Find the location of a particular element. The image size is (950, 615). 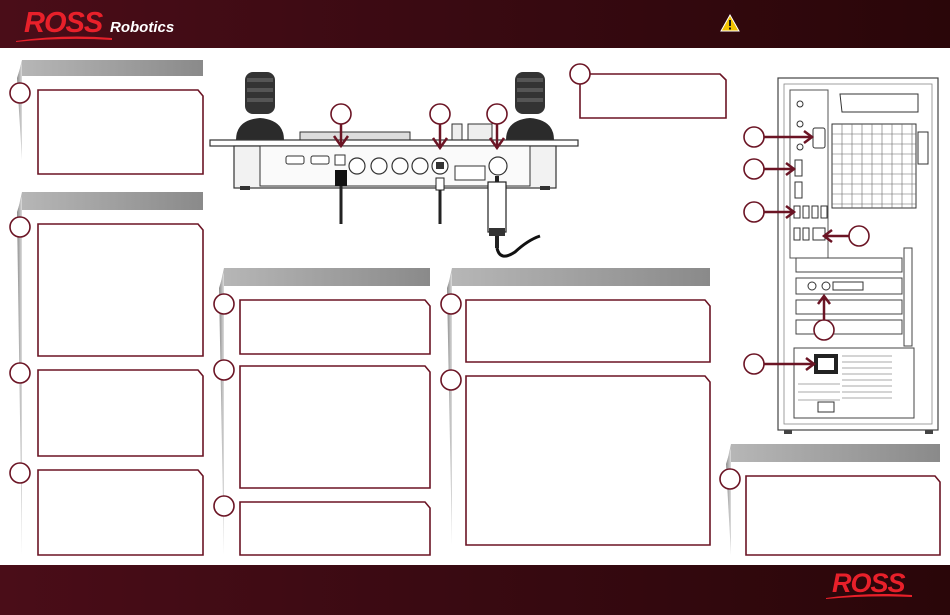

left-joystick-icon is located at coordinates (260, 106).